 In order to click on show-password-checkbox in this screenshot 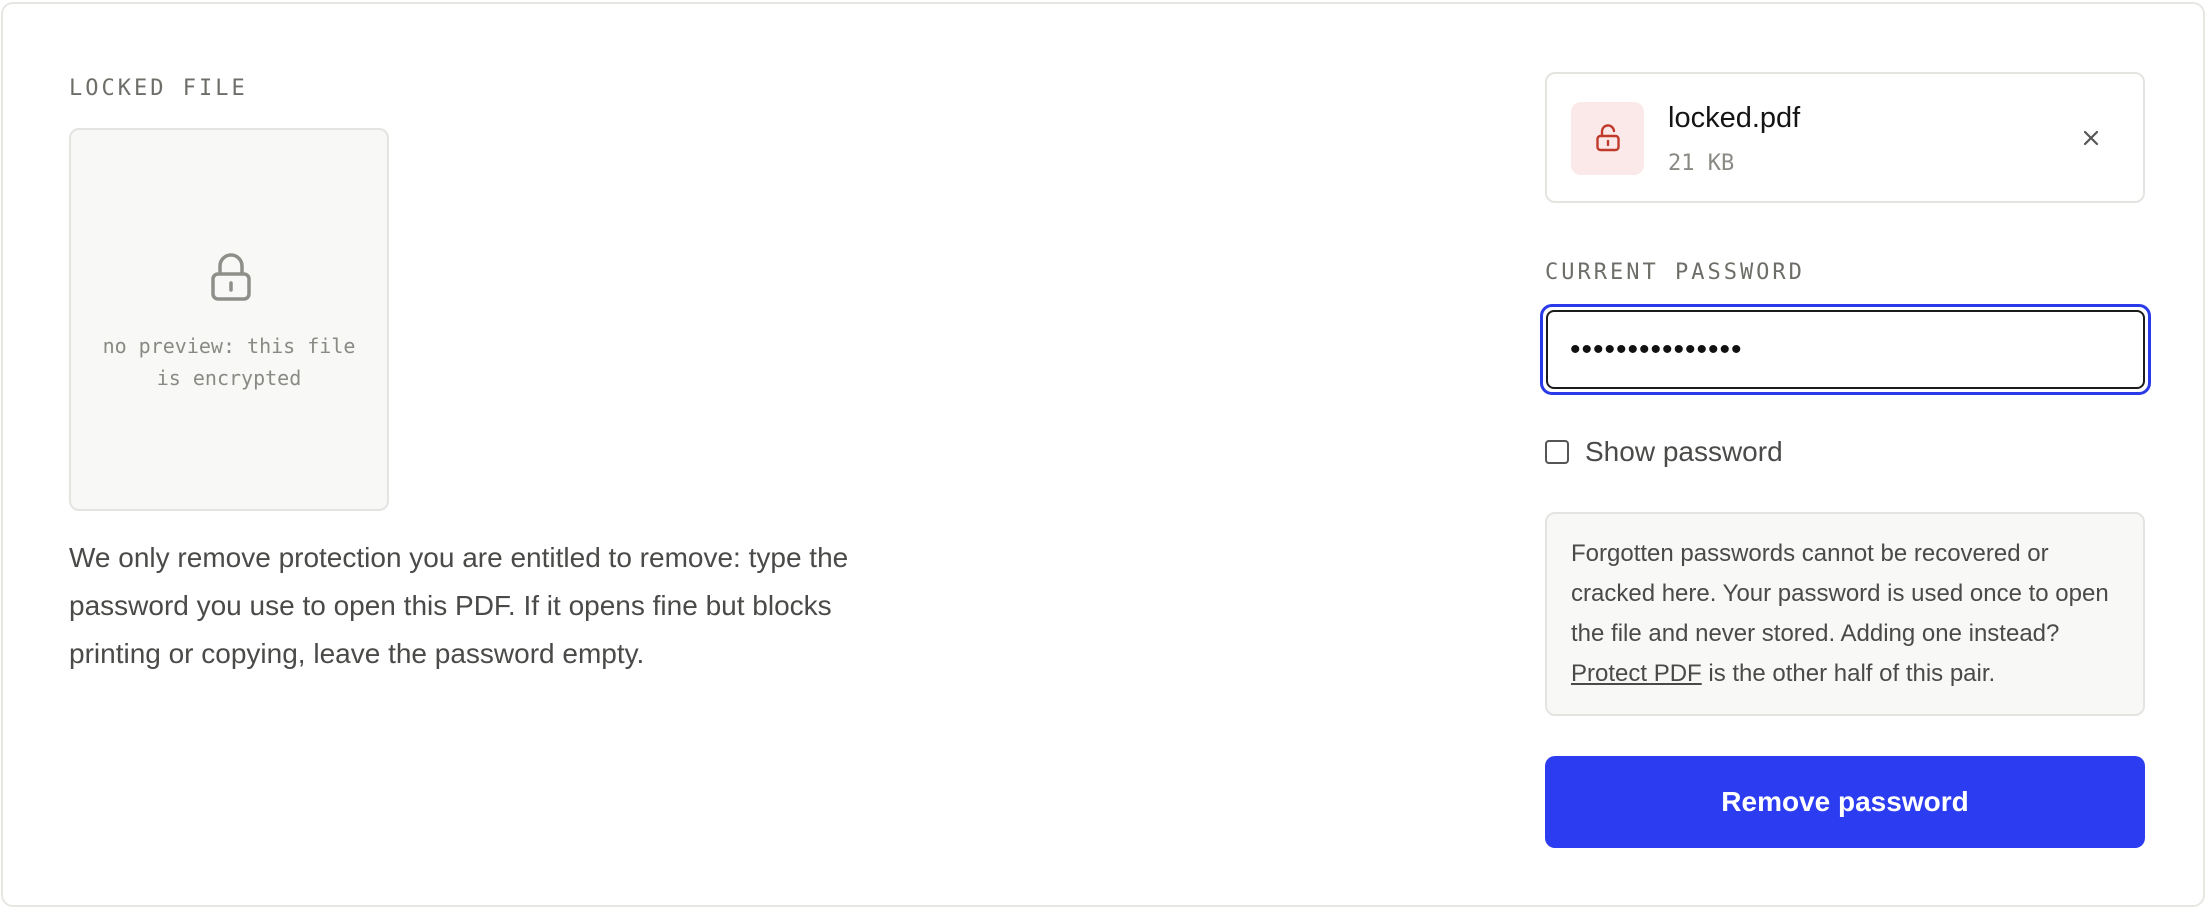, I will do `click(1557, 452)`.